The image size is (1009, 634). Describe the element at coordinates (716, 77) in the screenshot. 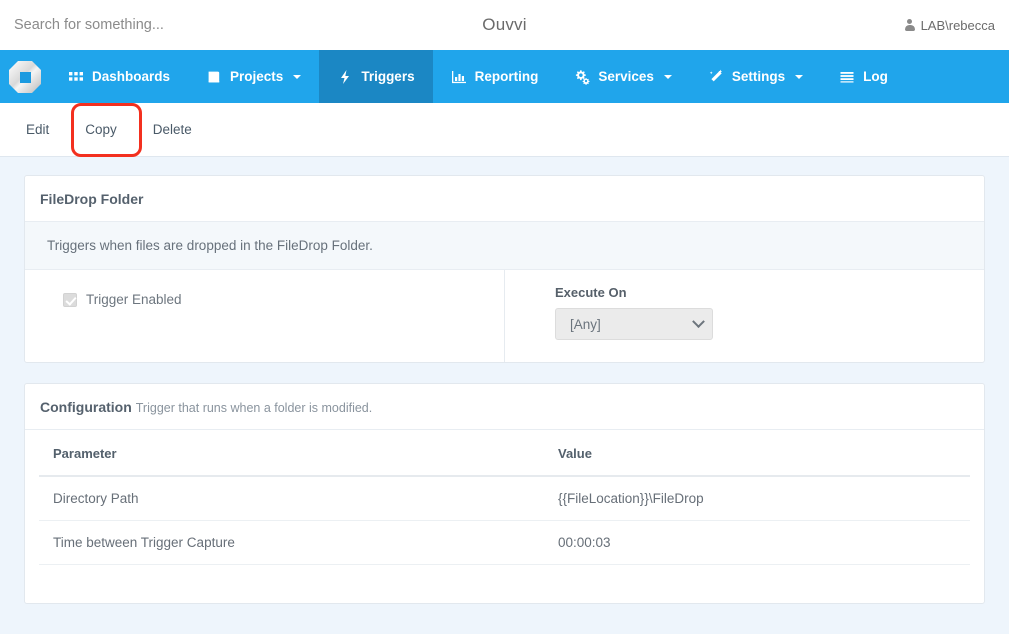

I see `magic-wand-icon` at that location.